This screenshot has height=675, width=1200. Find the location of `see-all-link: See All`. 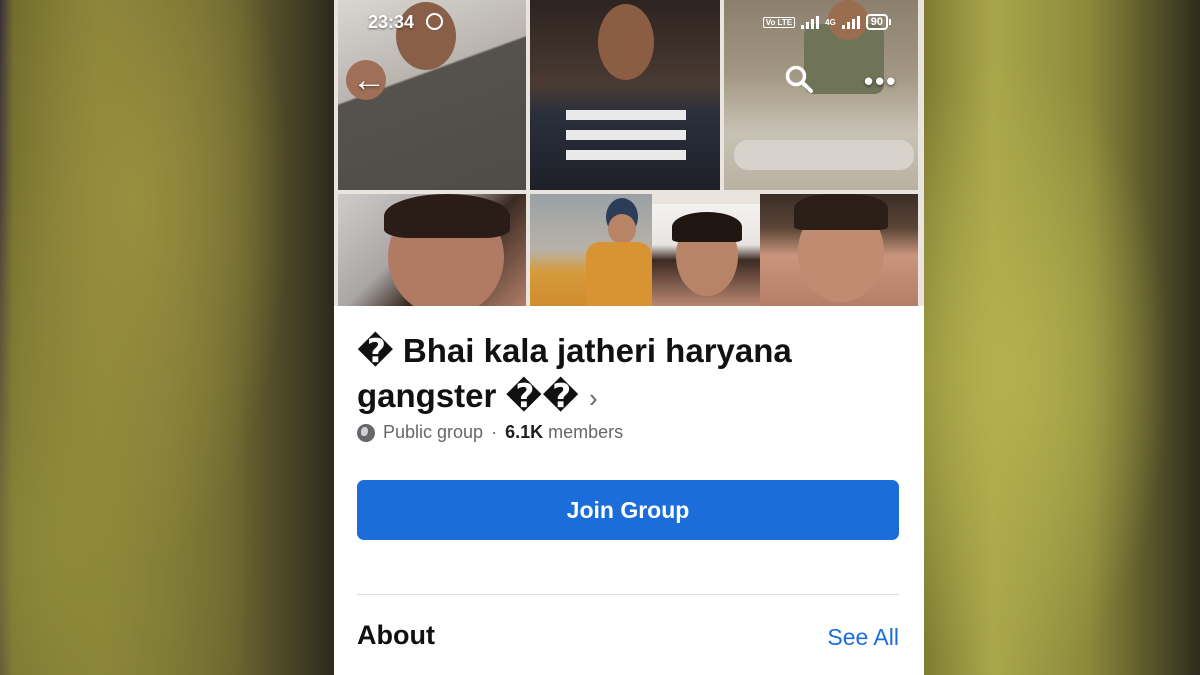

see-all-link: See All is located at coordinates (863, 637).